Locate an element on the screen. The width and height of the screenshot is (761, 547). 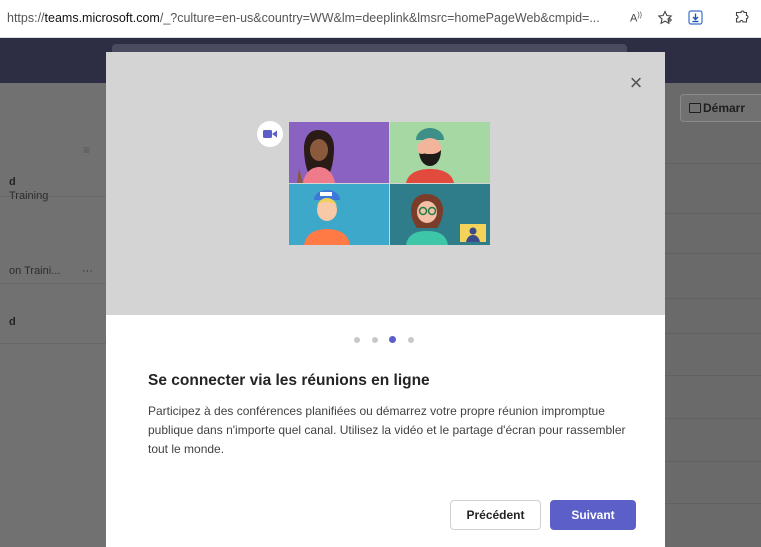
list-item: d is located at coordinates (53, 313).